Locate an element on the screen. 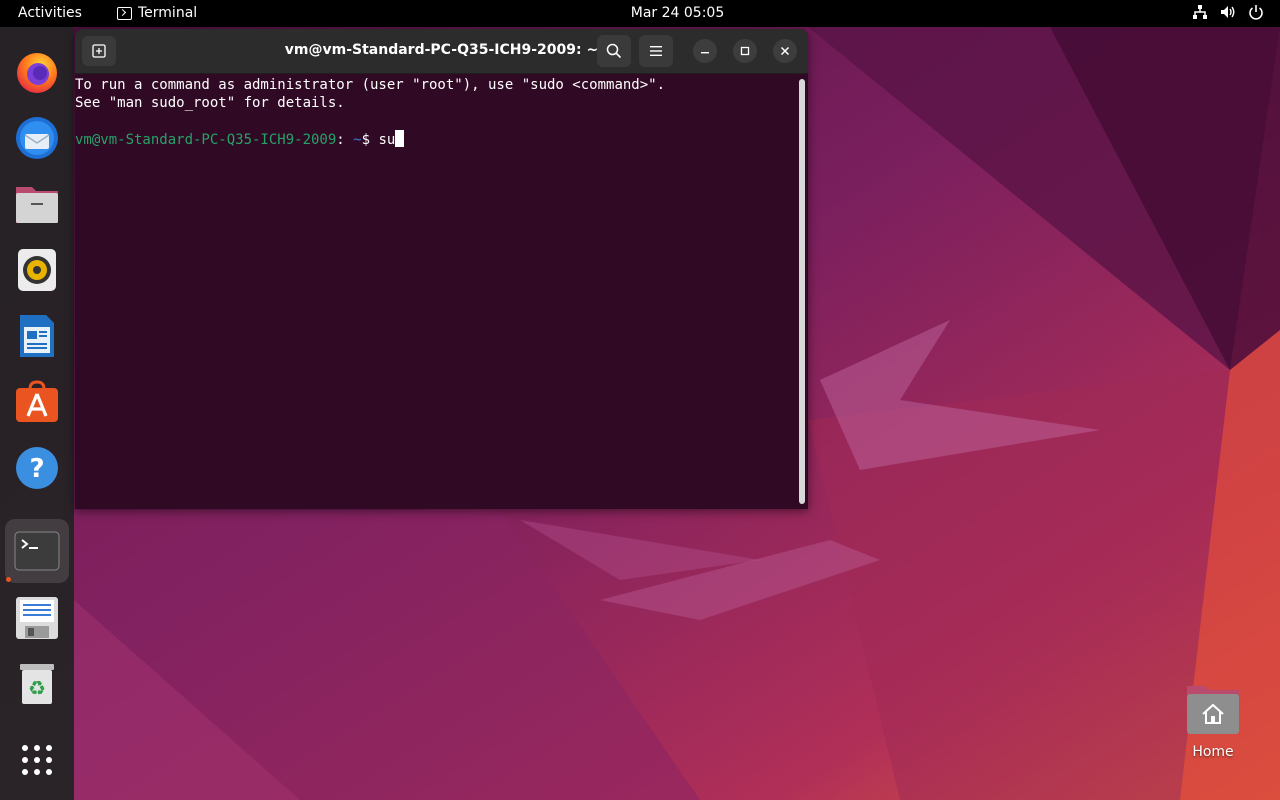 This screenshot has width=1280, height=800. rhythmbox-icon is located at coordinates (37, 270).